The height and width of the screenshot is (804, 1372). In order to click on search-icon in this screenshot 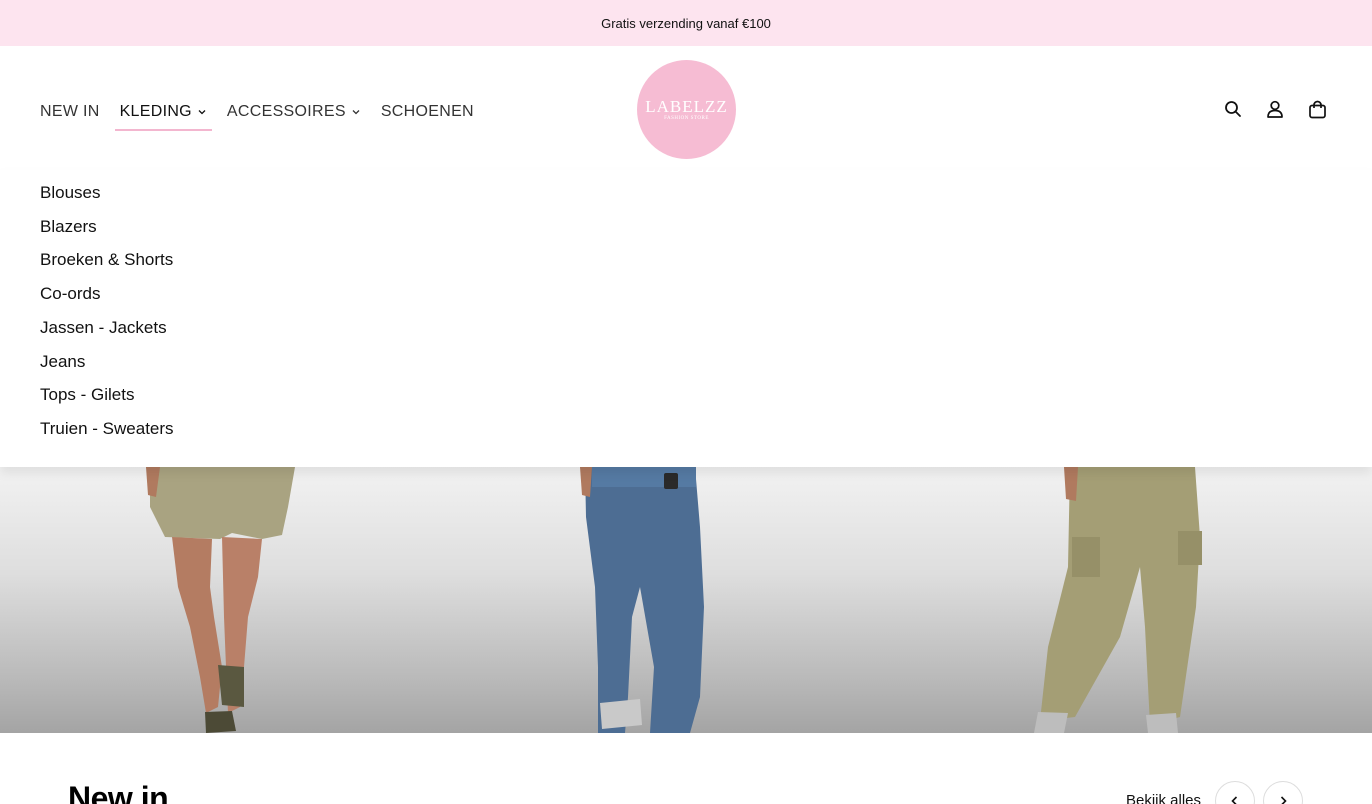, I will do `click(1233, 109)`.